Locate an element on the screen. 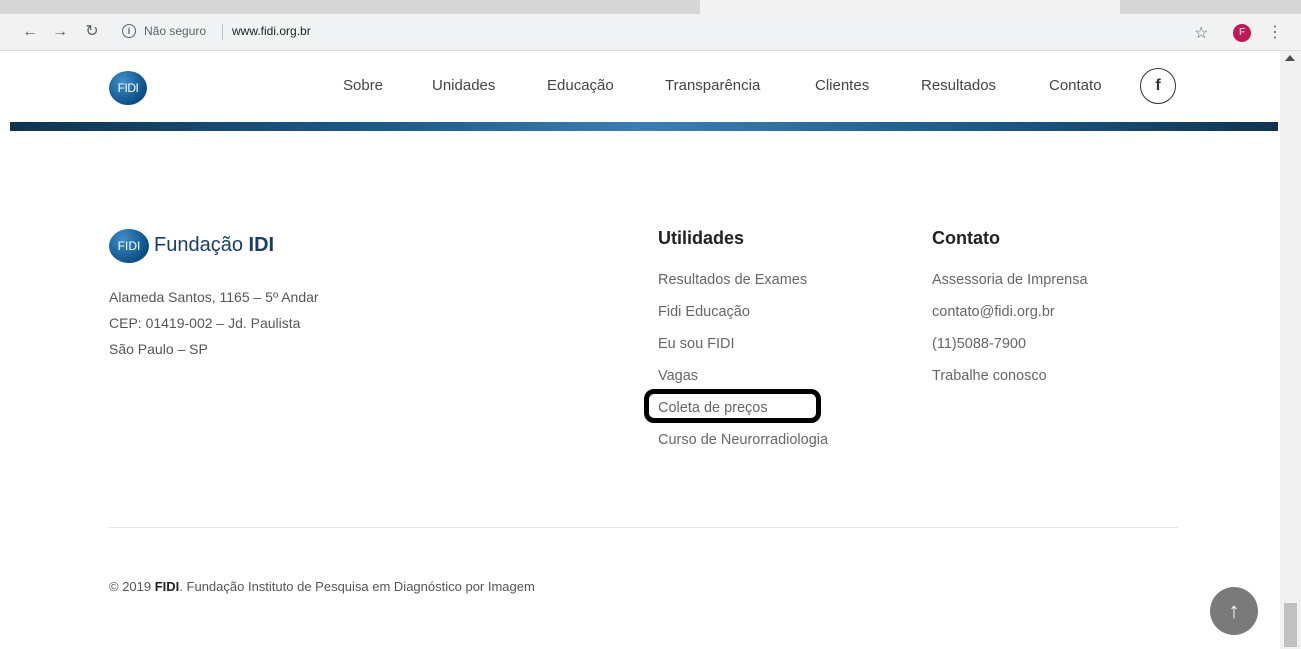 The image size is (1301, 649). nav-educacao: Educação is located at coordinates (580, 85).